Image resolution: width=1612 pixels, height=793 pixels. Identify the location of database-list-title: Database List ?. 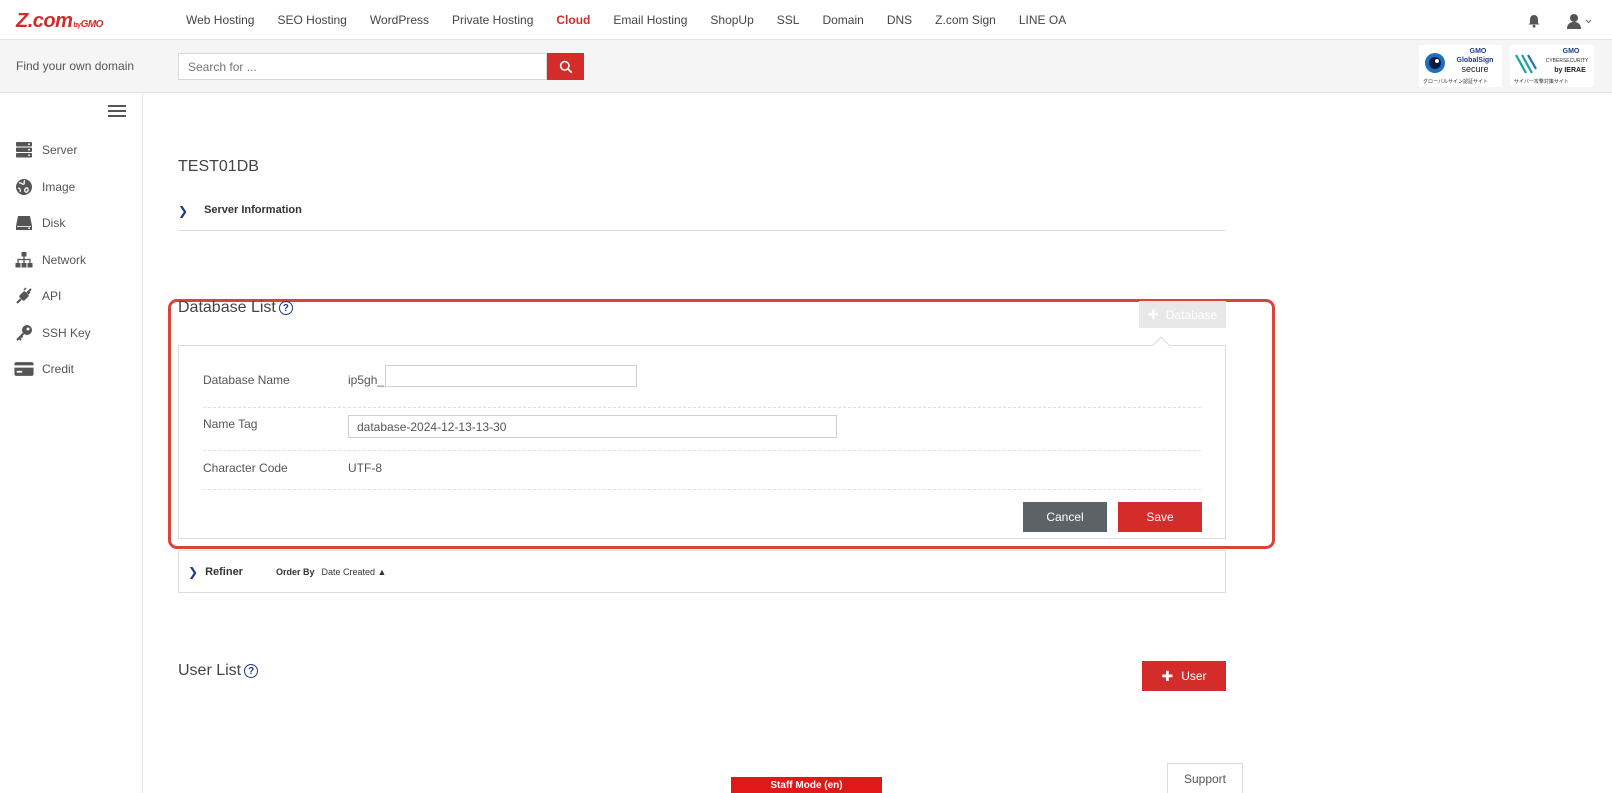
(235, 308).